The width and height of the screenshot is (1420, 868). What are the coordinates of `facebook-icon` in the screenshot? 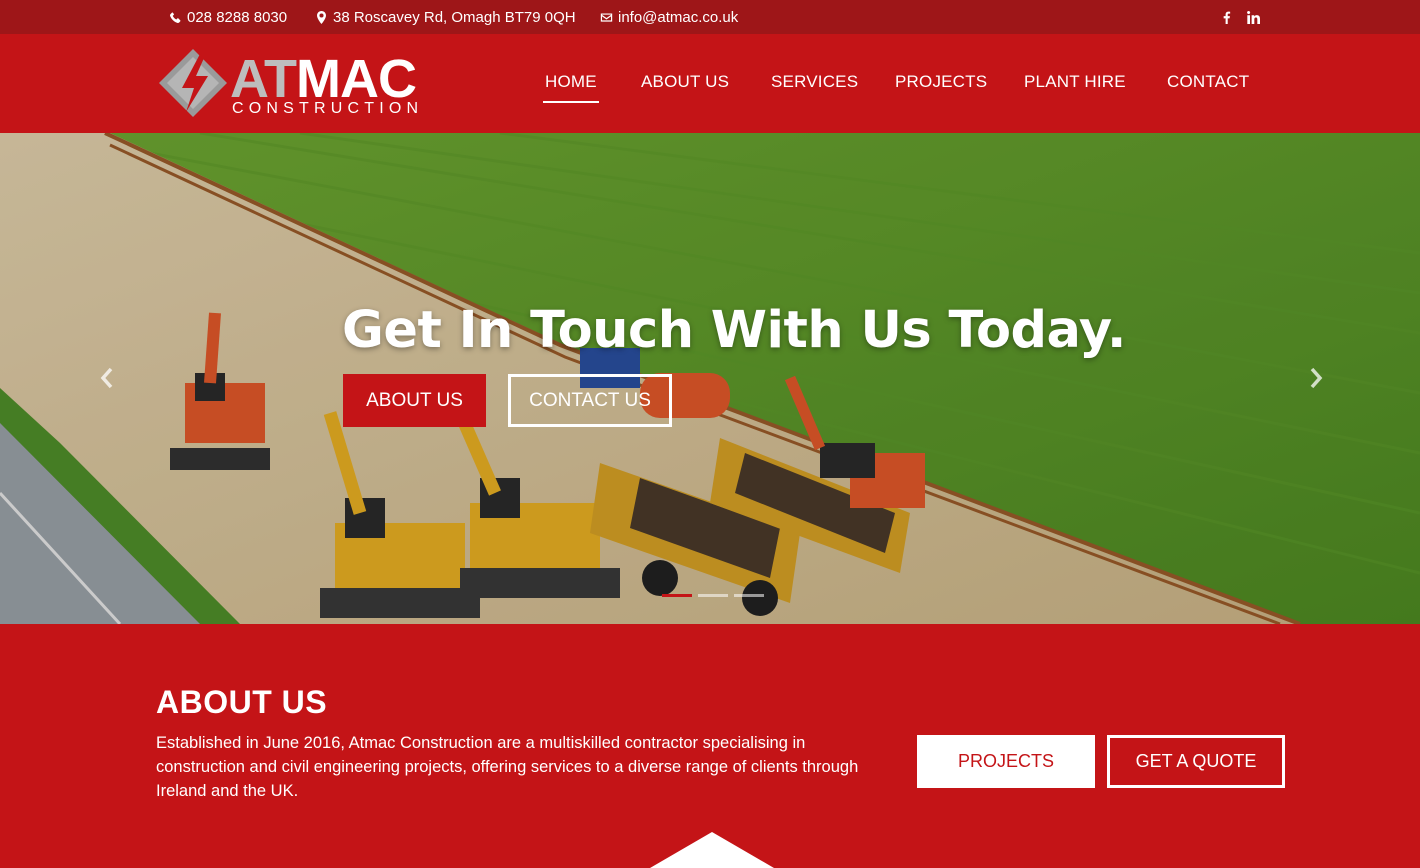 It's located at (1226, 17).